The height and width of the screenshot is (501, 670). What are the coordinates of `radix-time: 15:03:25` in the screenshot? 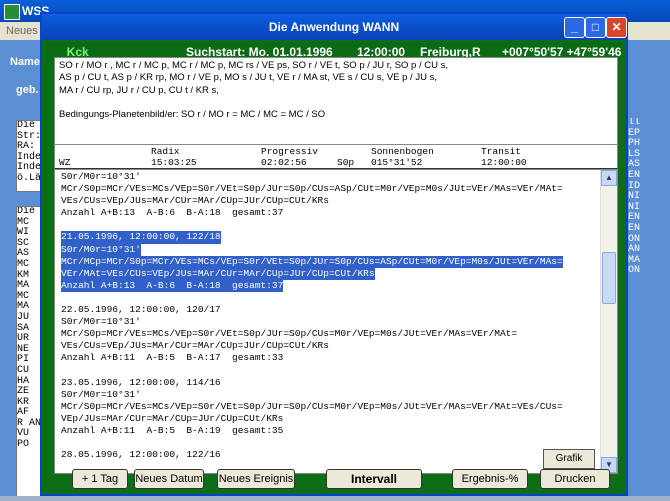 It's located at (174, 162).